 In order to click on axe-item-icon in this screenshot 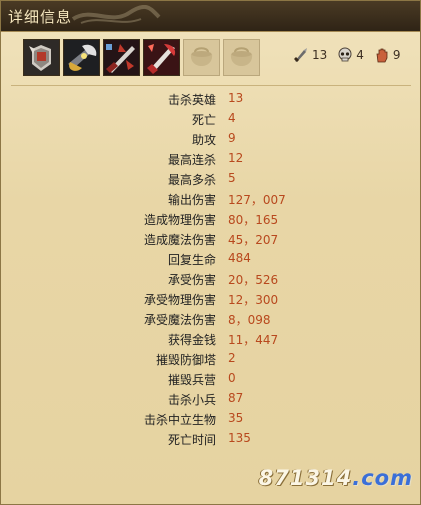, I will do `click(81, 57)`.